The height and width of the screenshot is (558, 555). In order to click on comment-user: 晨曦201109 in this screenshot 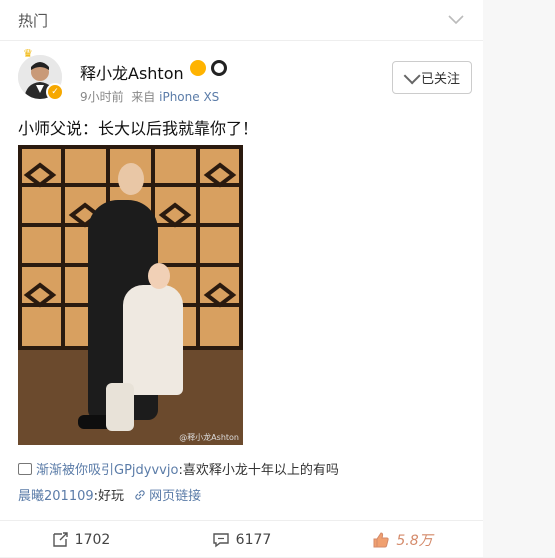, I will do `click(56, 496)`.